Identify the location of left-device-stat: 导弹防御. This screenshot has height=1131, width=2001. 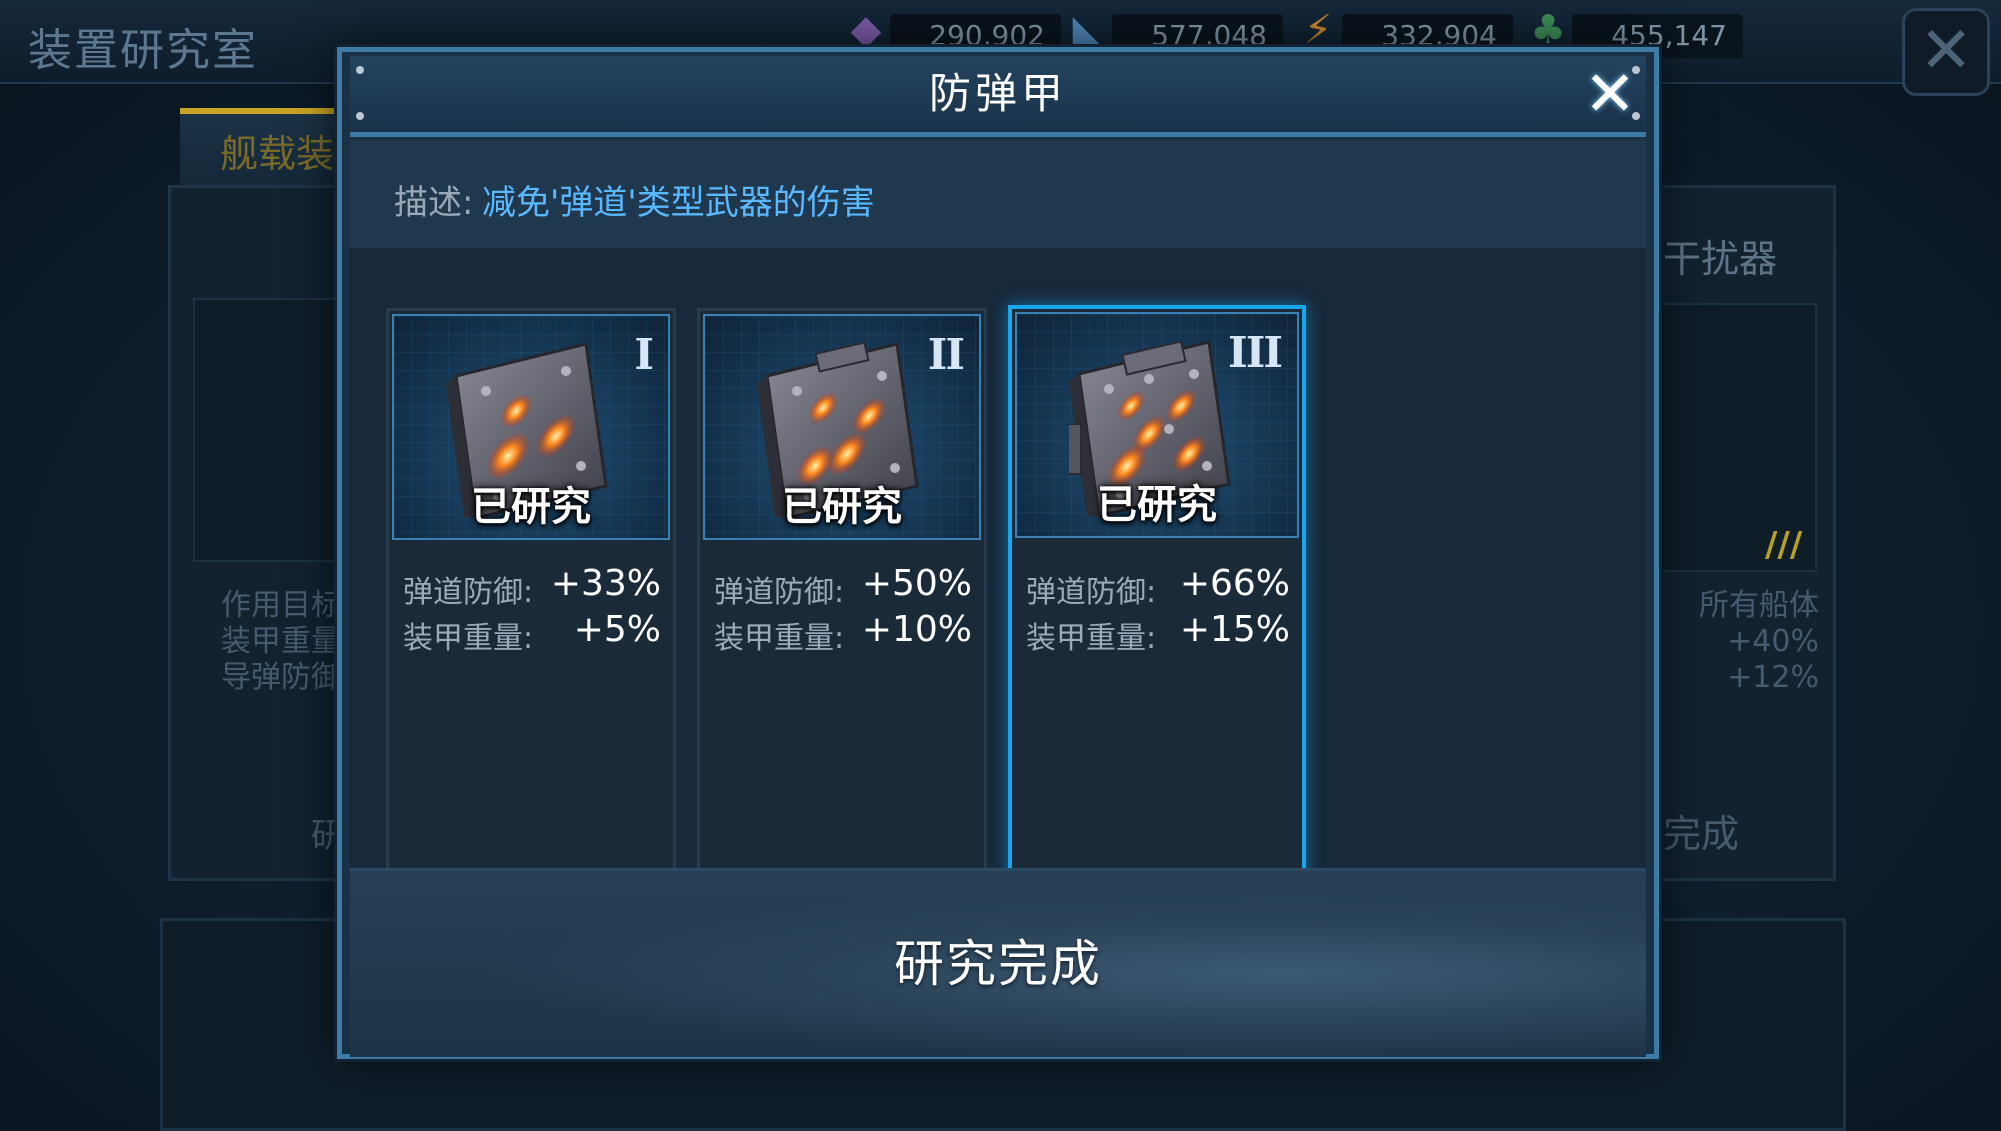
(281, 677).